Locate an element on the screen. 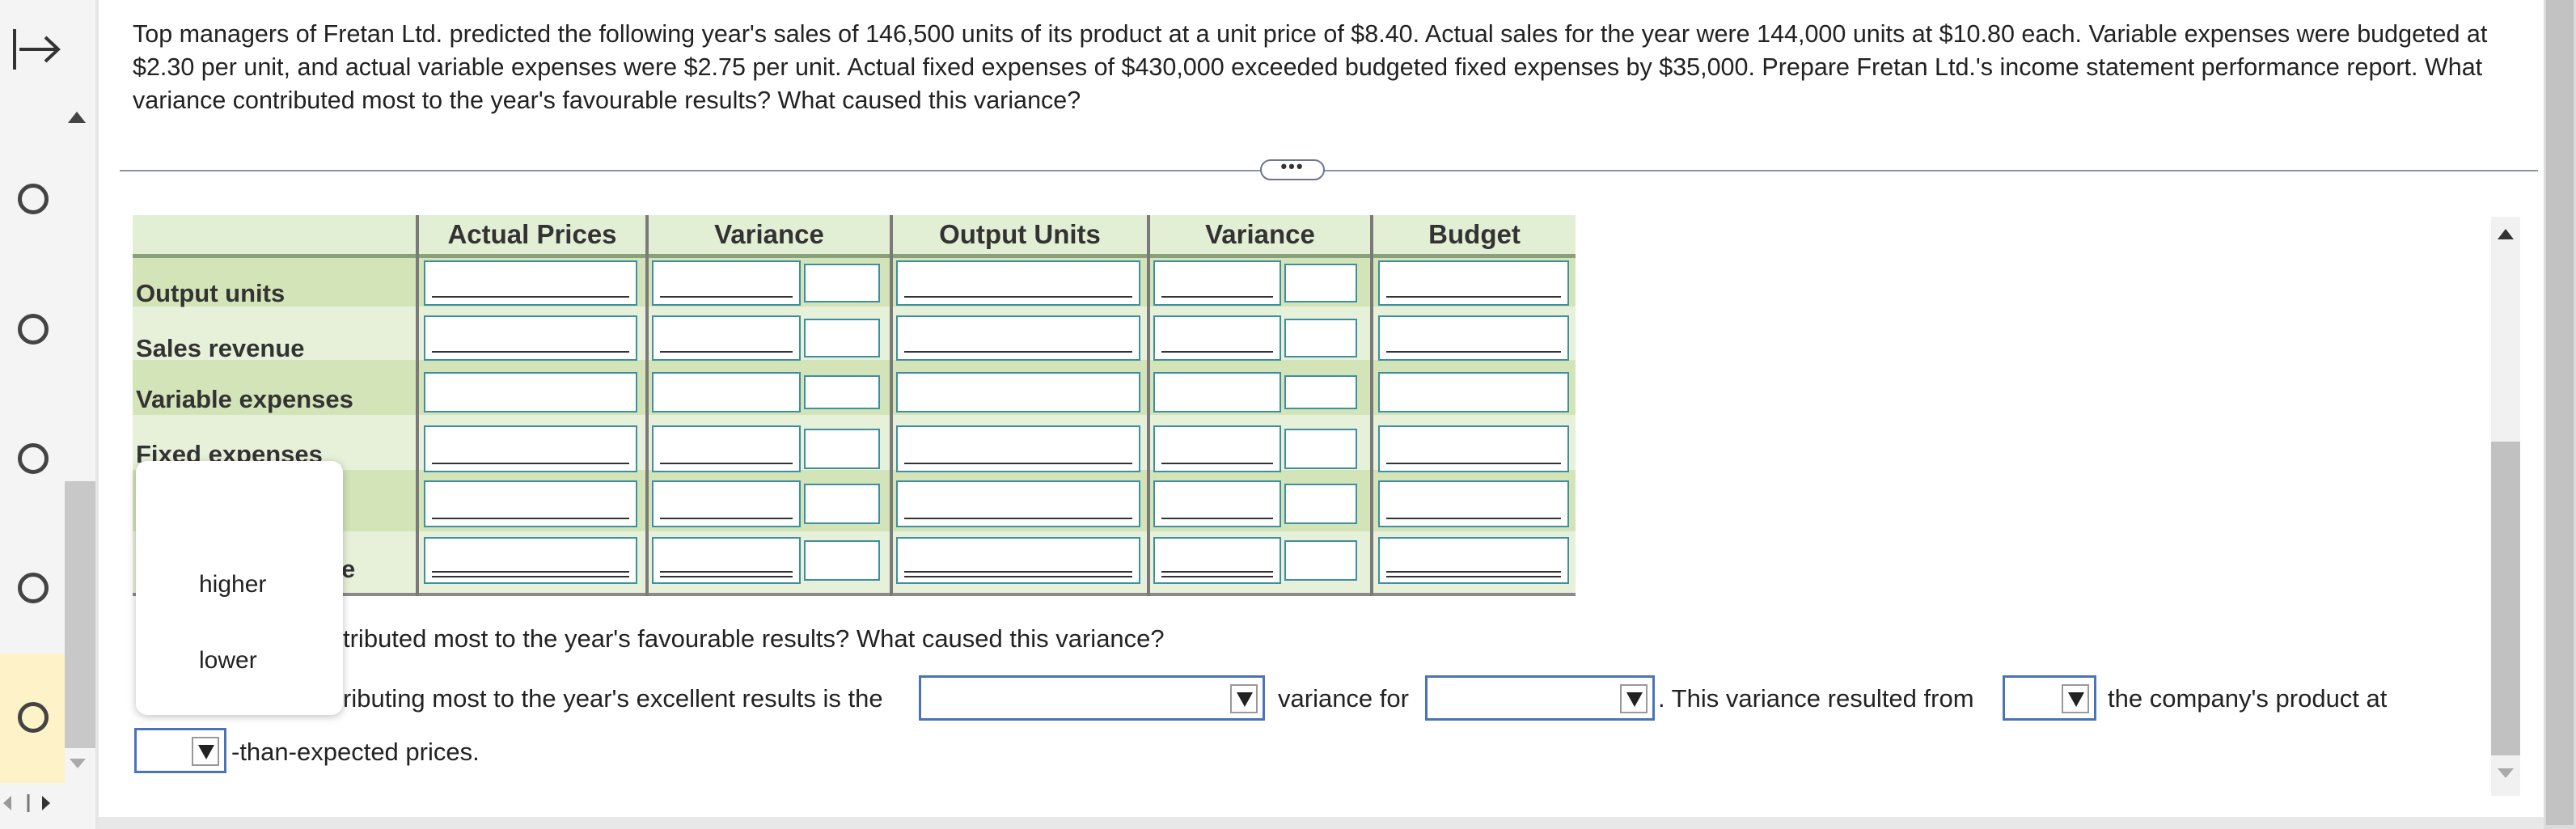  header-variance-1: Variance is located at coordinates (769, 234).